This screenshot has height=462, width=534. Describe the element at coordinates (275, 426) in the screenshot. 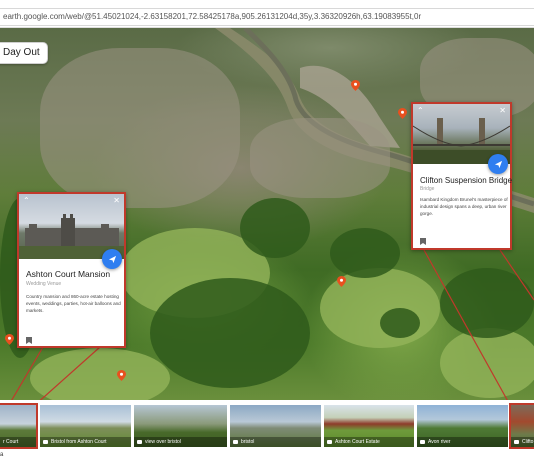

I see `photo-thumbnail: bristol` at that location.